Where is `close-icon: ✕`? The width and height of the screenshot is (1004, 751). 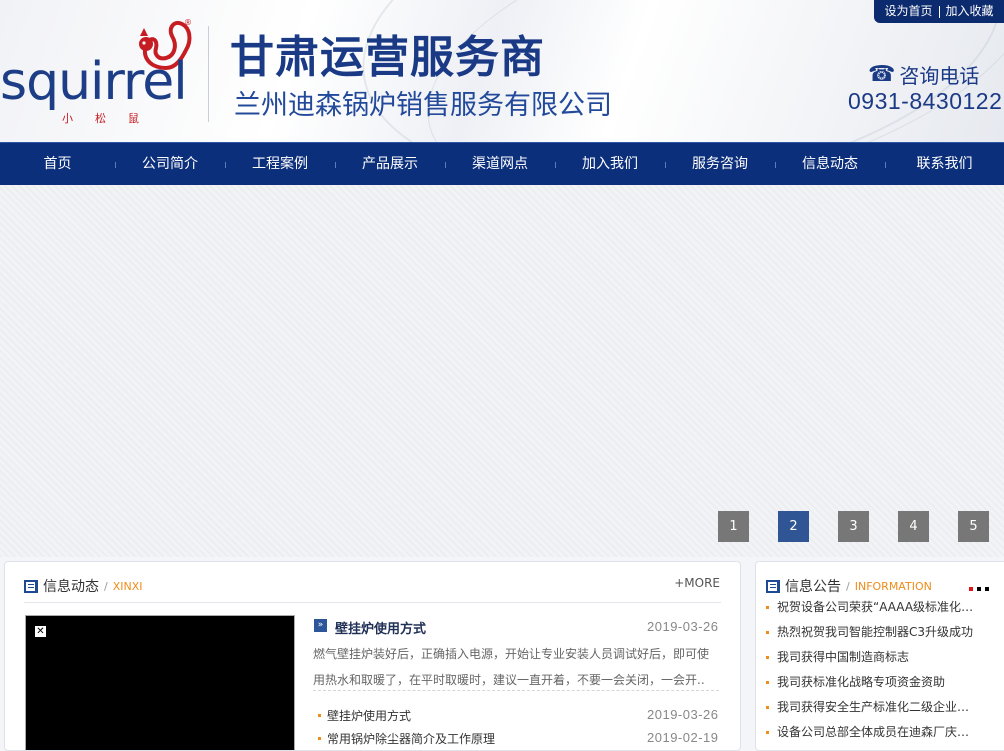
close-icon: ✕ is located at coordinates (40, 631).